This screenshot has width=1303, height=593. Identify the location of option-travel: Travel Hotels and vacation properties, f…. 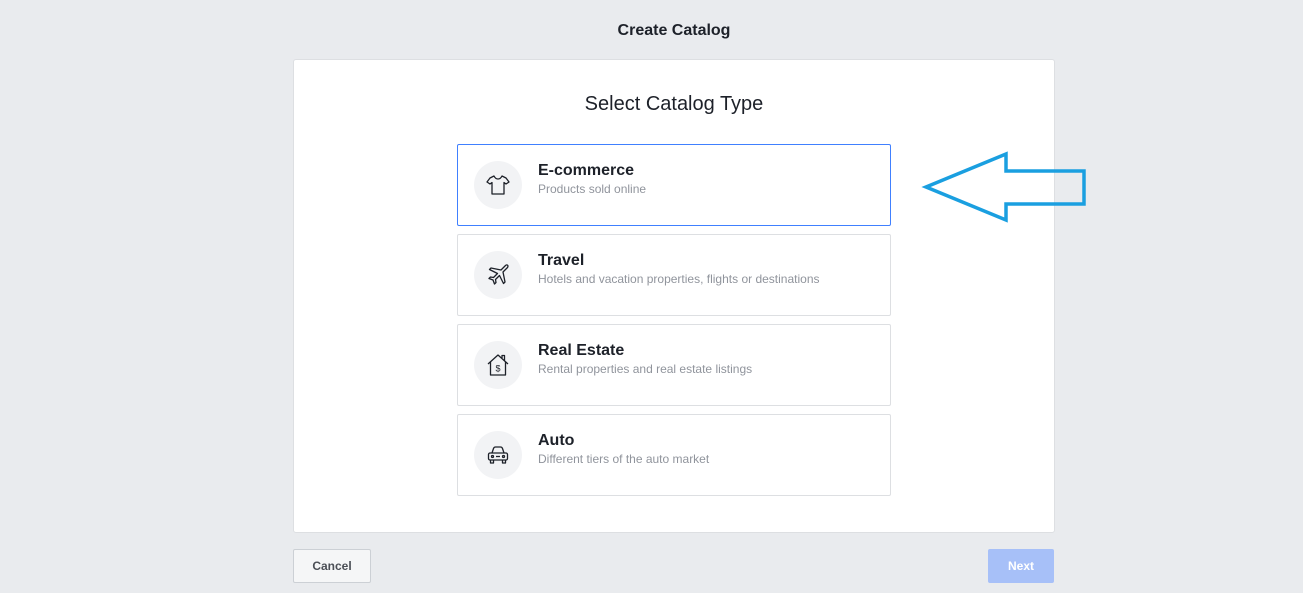
(674, 275).